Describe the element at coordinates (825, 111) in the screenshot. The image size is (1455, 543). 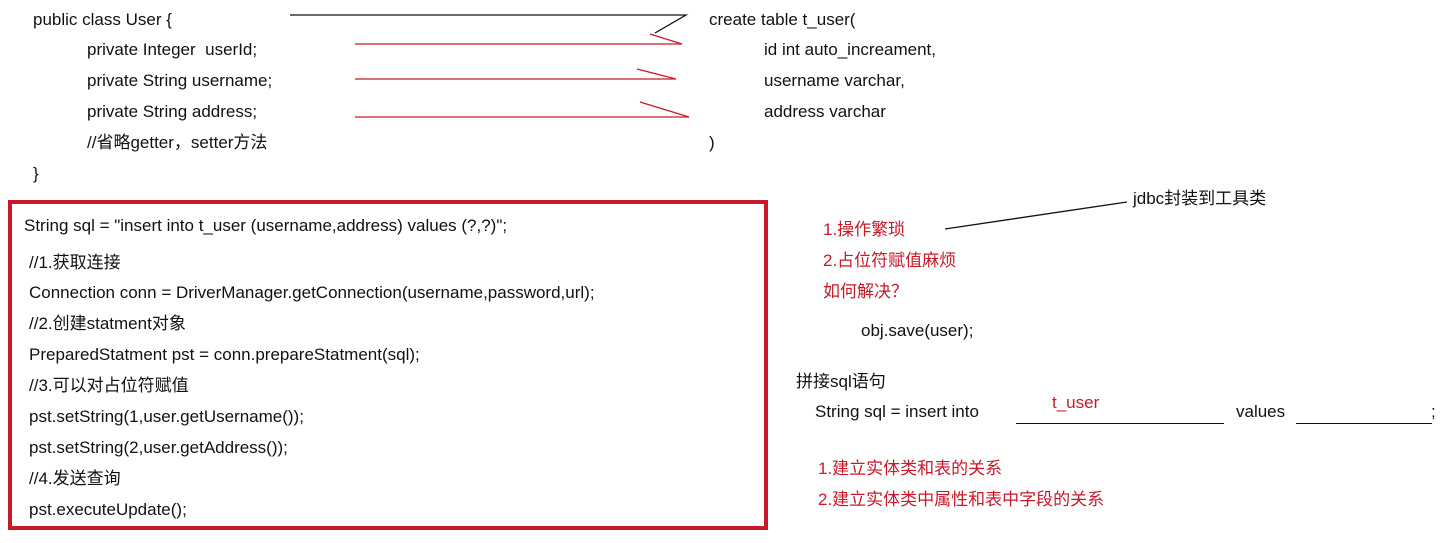
I see `column-address: address varchar` at that location.